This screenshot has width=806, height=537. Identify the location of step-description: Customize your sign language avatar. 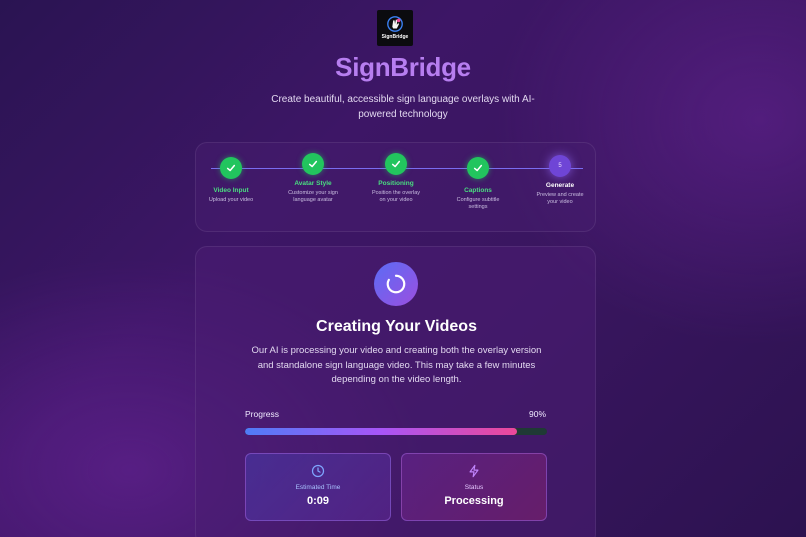
(313, 196).